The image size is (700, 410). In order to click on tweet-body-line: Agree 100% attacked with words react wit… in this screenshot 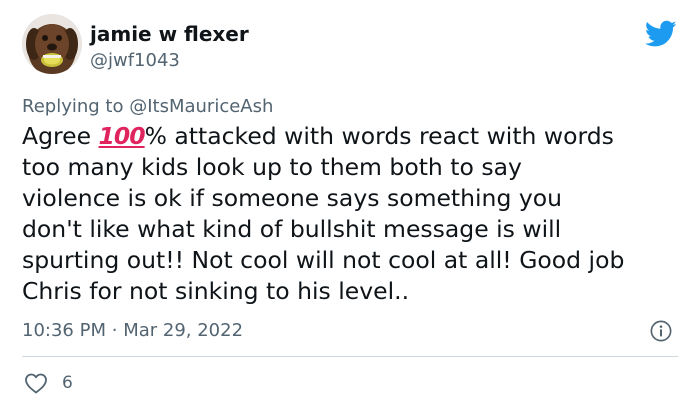, I will do `click(352, 136)`.